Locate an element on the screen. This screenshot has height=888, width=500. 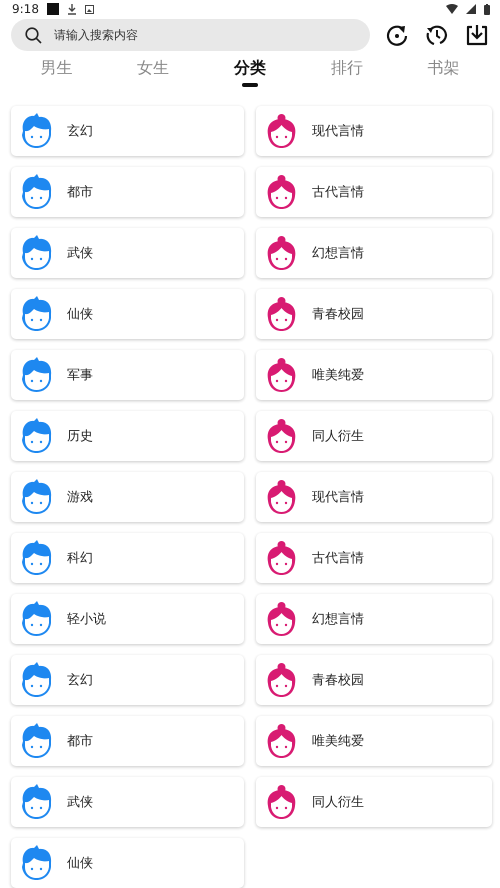
tab: 排行 is located at coordinates (347, 72).